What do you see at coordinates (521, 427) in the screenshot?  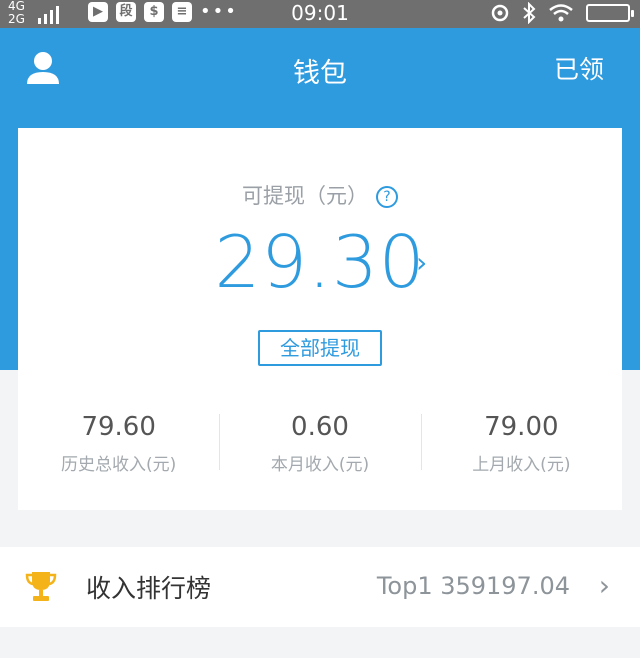 I see `stat-value: 79.00` at bounding box center [521, 427].